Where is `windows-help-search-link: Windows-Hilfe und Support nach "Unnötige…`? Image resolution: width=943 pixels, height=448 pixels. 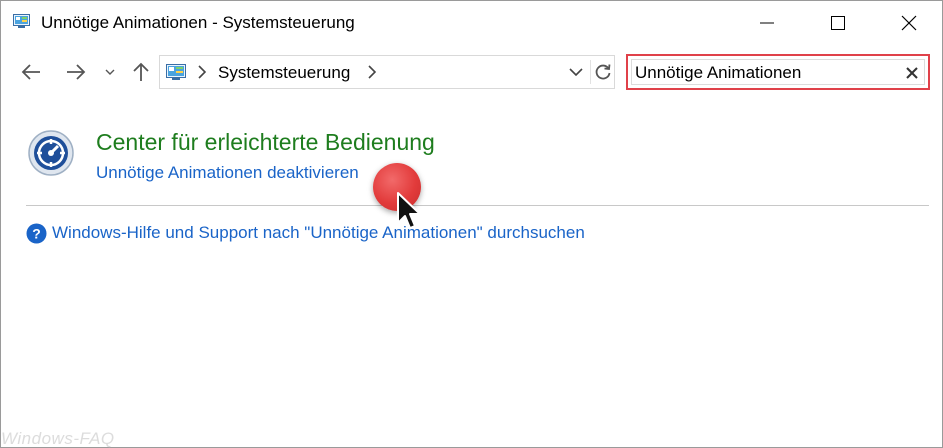 windows-help-search-link: Windows-Hilfe und Support nach "Unnötige… is located at coordinates (318, 233).